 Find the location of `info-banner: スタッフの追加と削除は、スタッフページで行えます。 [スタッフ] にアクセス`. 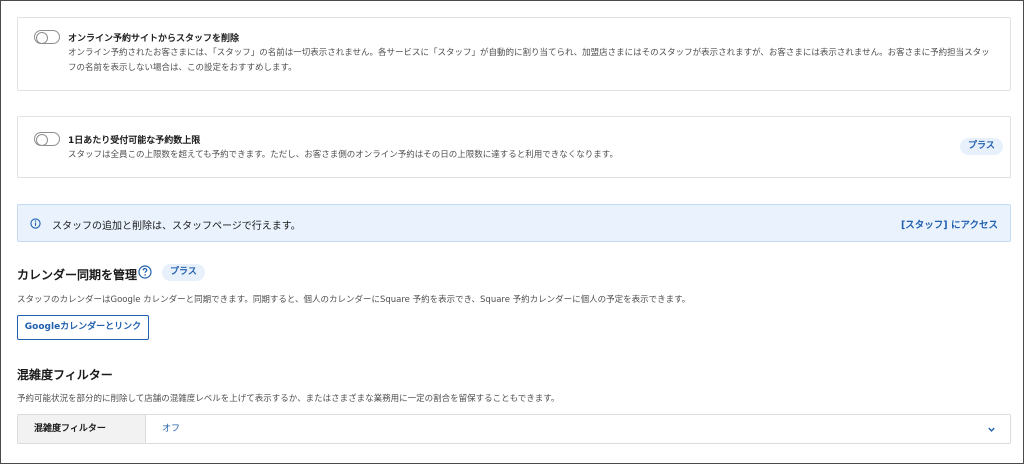

info-banner: スタッフの追加と削除は、スタッフページで行えます。 [スタッフ] にアクセス is located at coordinates (514, 223).